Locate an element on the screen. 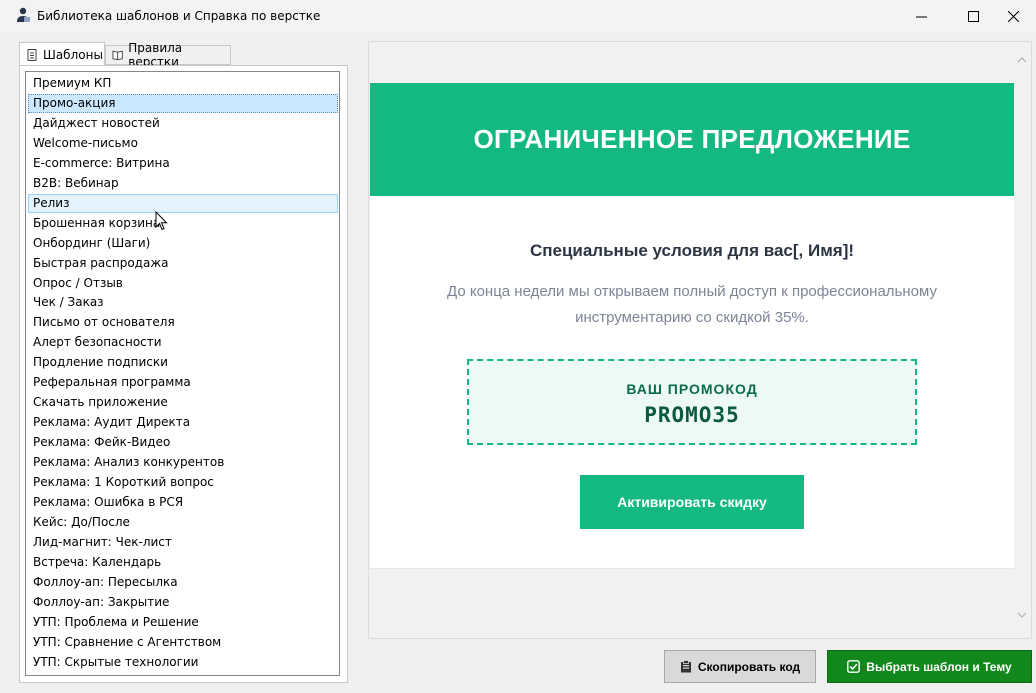 The width and height of the screenshot is (1036, 693). tab-templates: Шаблоны is located at coordinates (62, 54).